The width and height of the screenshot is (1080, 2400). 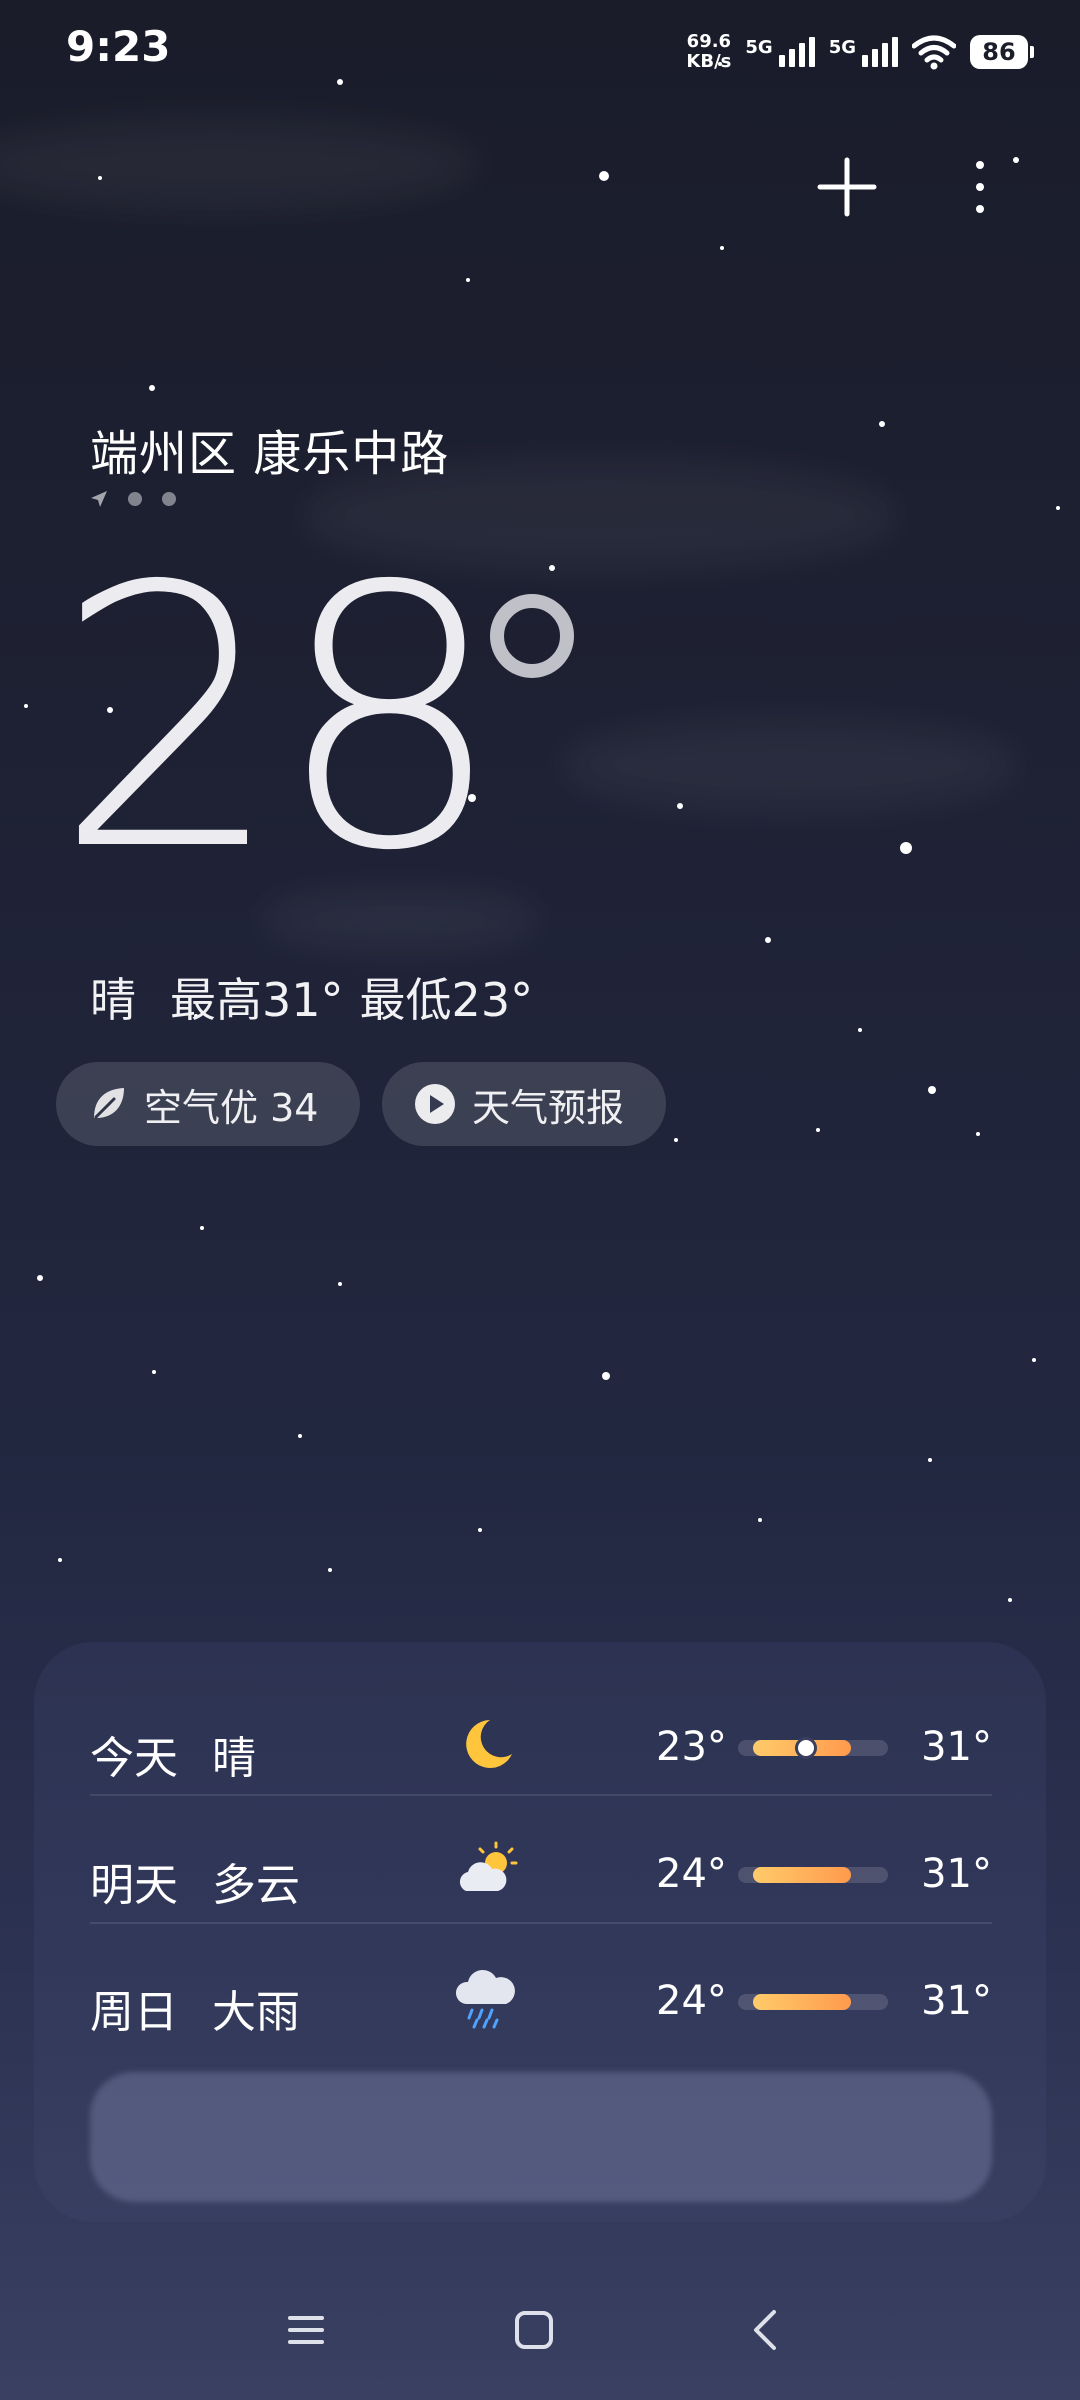 I want to click on city-page-indicator, so click(x=133, y=499).